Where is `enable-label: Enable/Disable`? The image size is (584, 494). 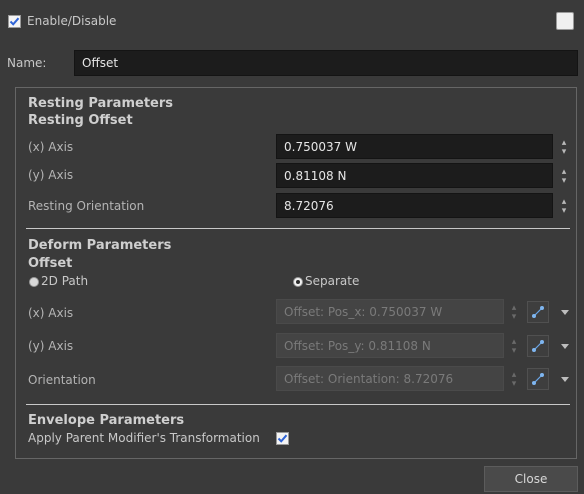 enable-label: Enable/Disable is located at coordinates (72, 21).